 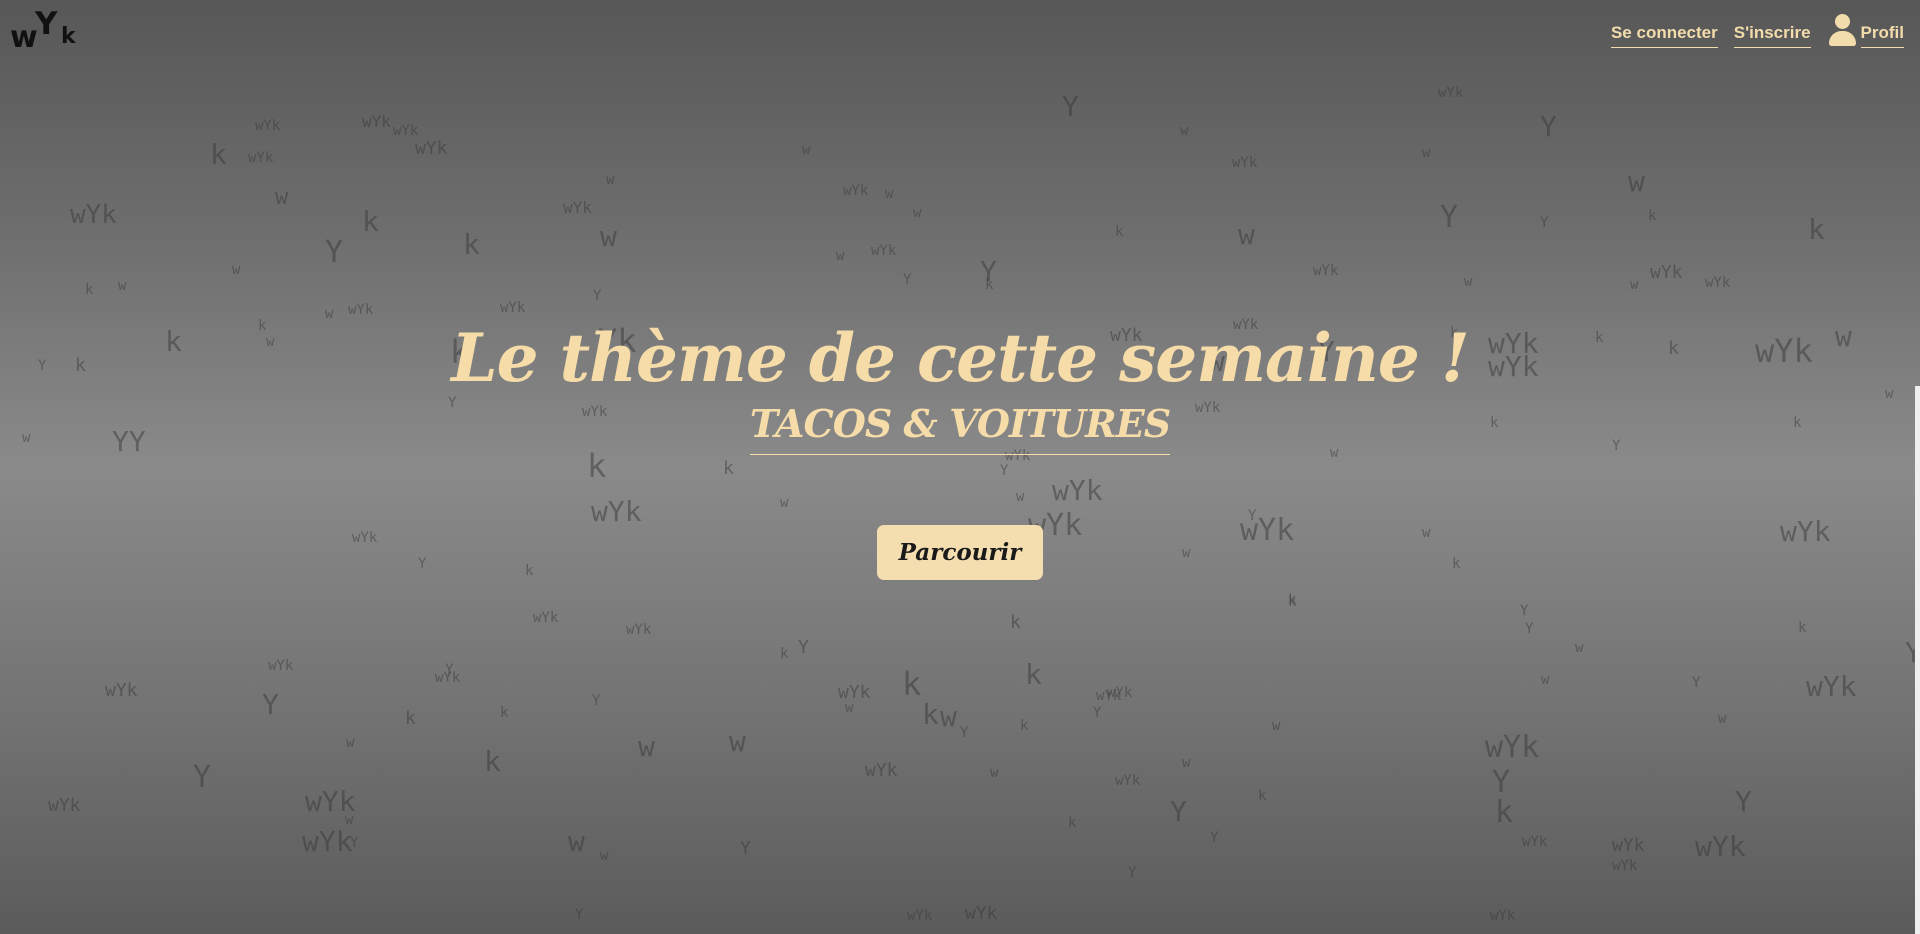 What do you see at coordinates (1772, 35) in the screenshot?
I see `signup-link: S'inscrire` at bounding box center [1772, 35].